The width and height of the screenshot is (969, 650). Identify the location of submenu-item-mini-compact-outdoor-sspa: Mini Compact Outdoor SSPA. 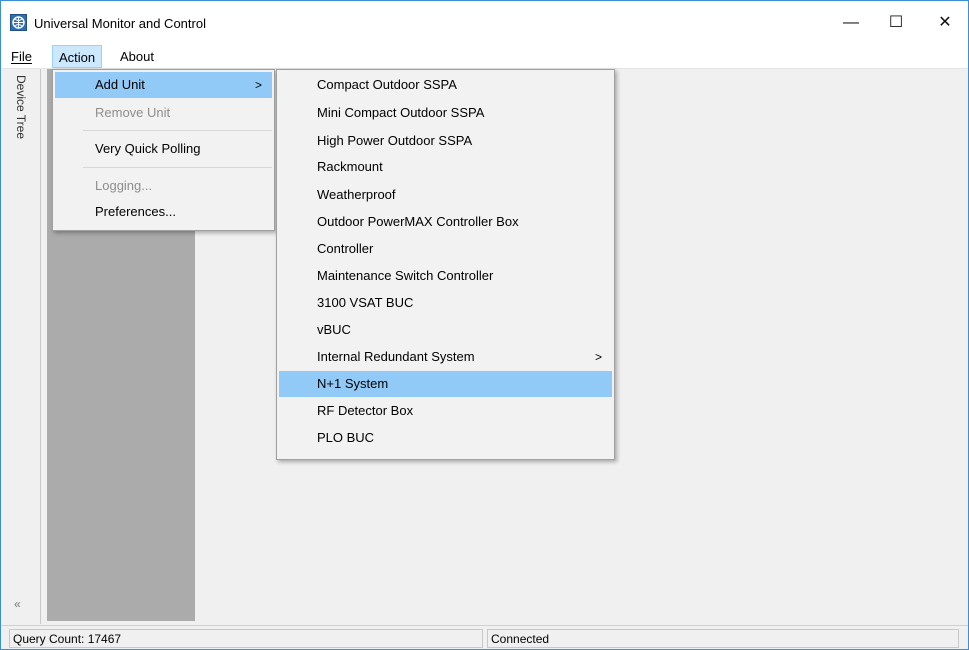
(445, 113).